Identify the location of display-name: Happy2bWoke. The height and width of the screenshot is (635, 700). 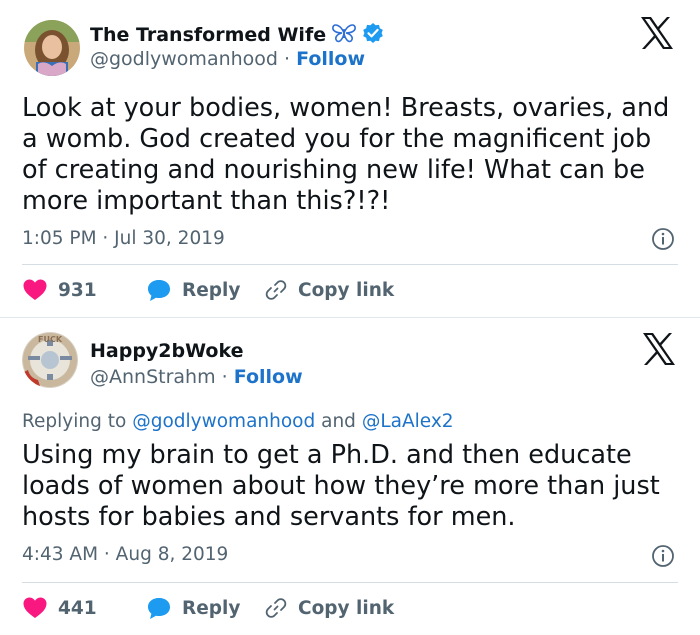
(166, 351).